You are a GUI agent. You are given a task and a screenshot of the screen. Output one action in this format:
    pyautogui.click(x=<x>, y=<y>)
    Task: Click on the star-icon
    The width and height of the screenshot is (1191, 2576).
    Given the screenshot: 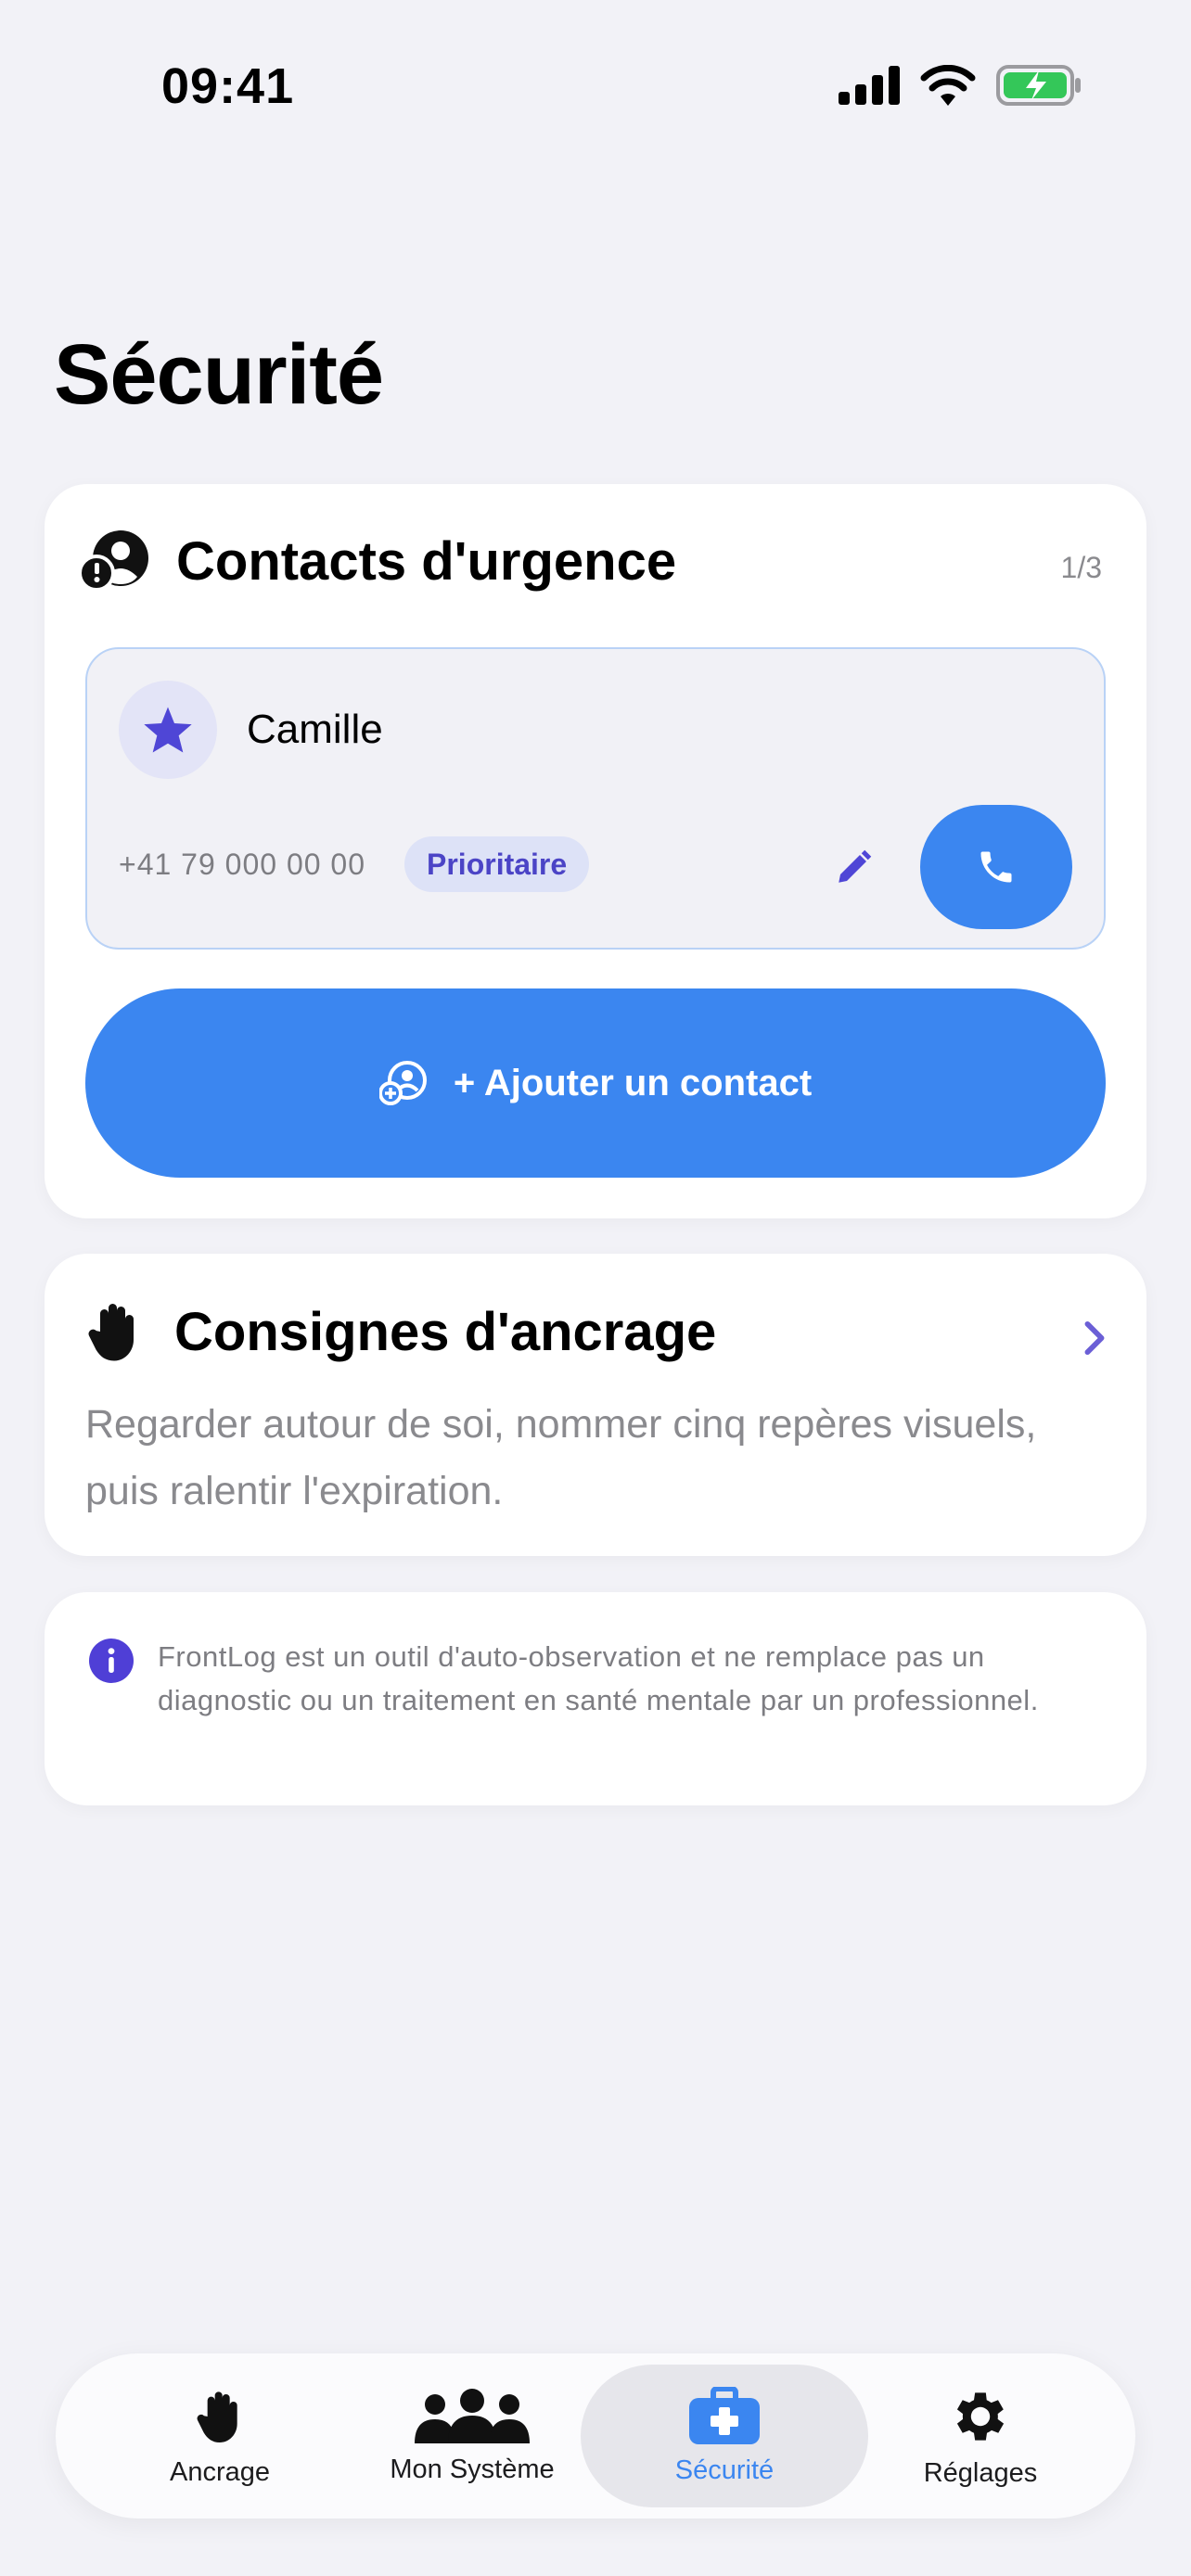 What is the action you would take?
    pyautogui.click(x=168, y=730)
    